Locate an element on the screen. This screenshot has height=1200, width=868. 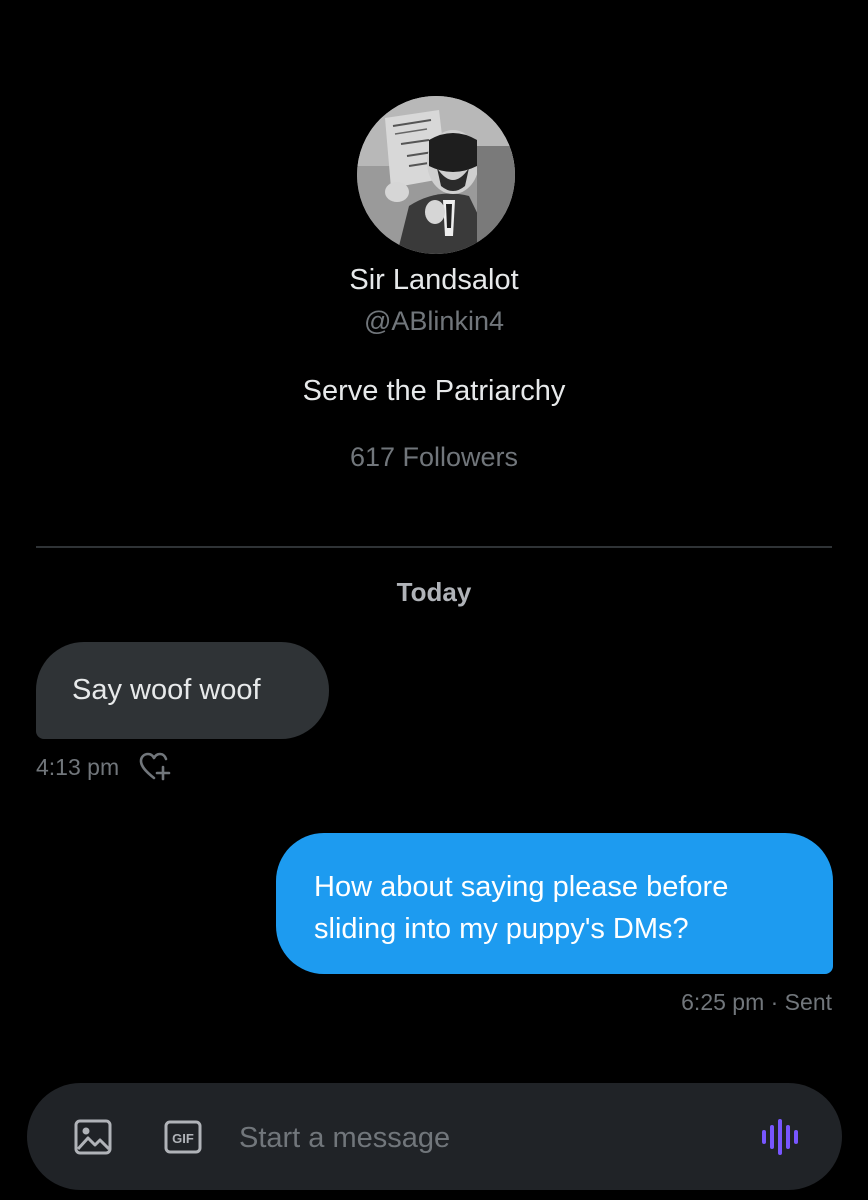
profile-handle: @ABlinkin4 is located at coordinates (434, 321).